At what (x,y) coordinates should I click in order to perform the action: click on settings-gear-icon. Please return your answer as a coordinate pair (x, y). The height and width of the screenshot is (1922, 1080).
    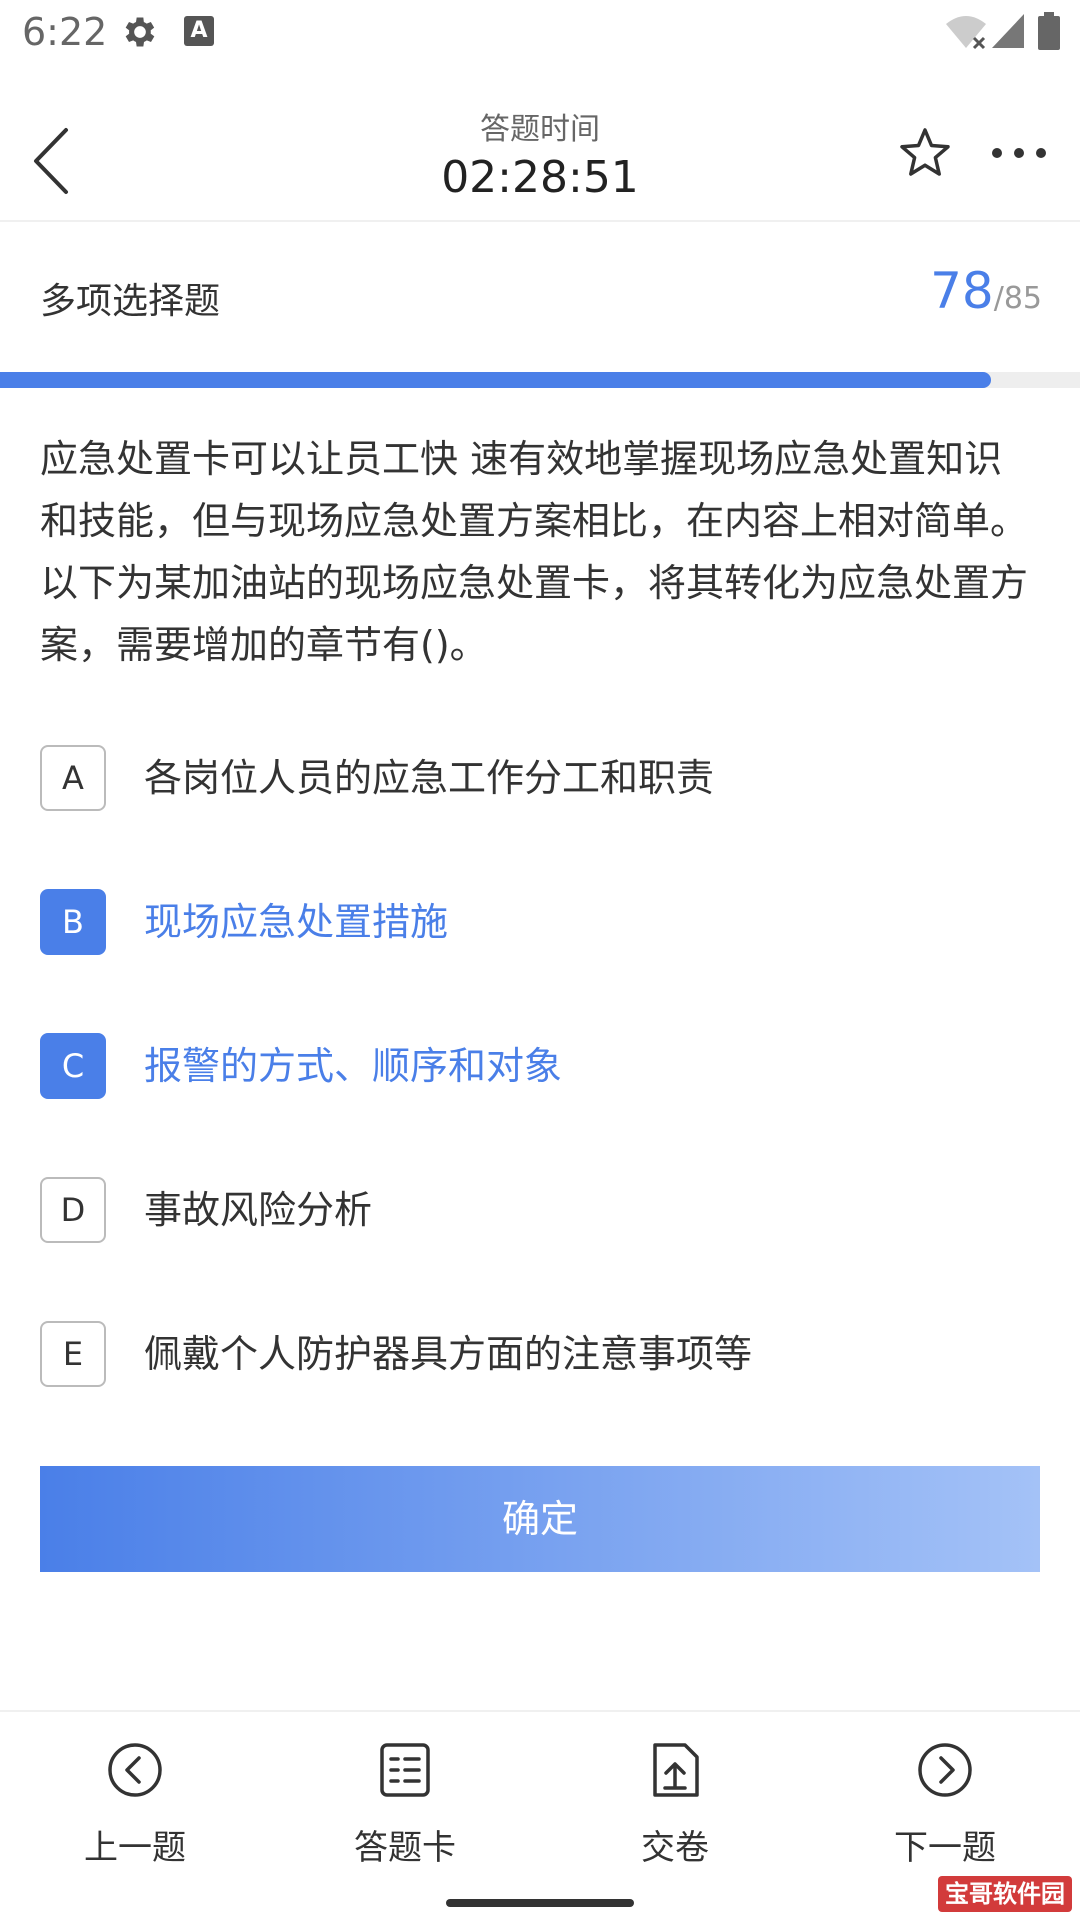
    Looking at the image, I should click on (140, 32).